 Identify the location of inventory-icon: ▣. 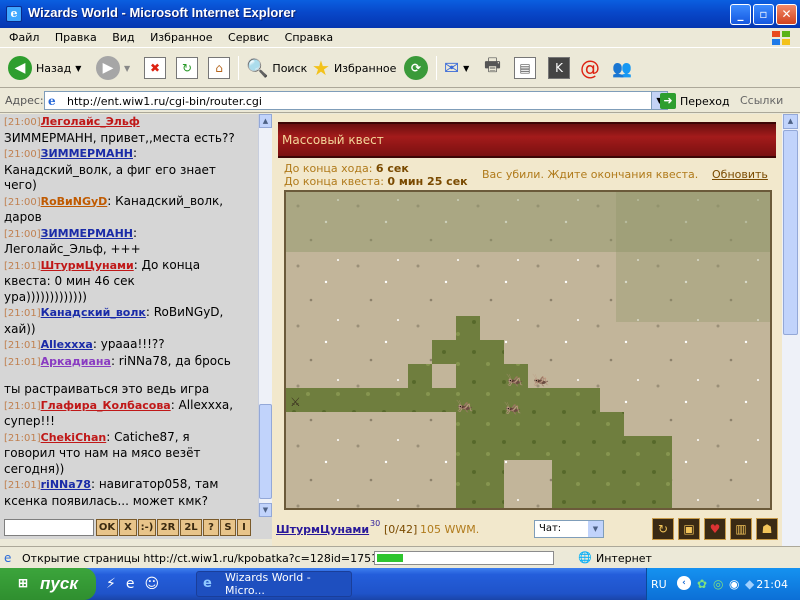
(689, 529).